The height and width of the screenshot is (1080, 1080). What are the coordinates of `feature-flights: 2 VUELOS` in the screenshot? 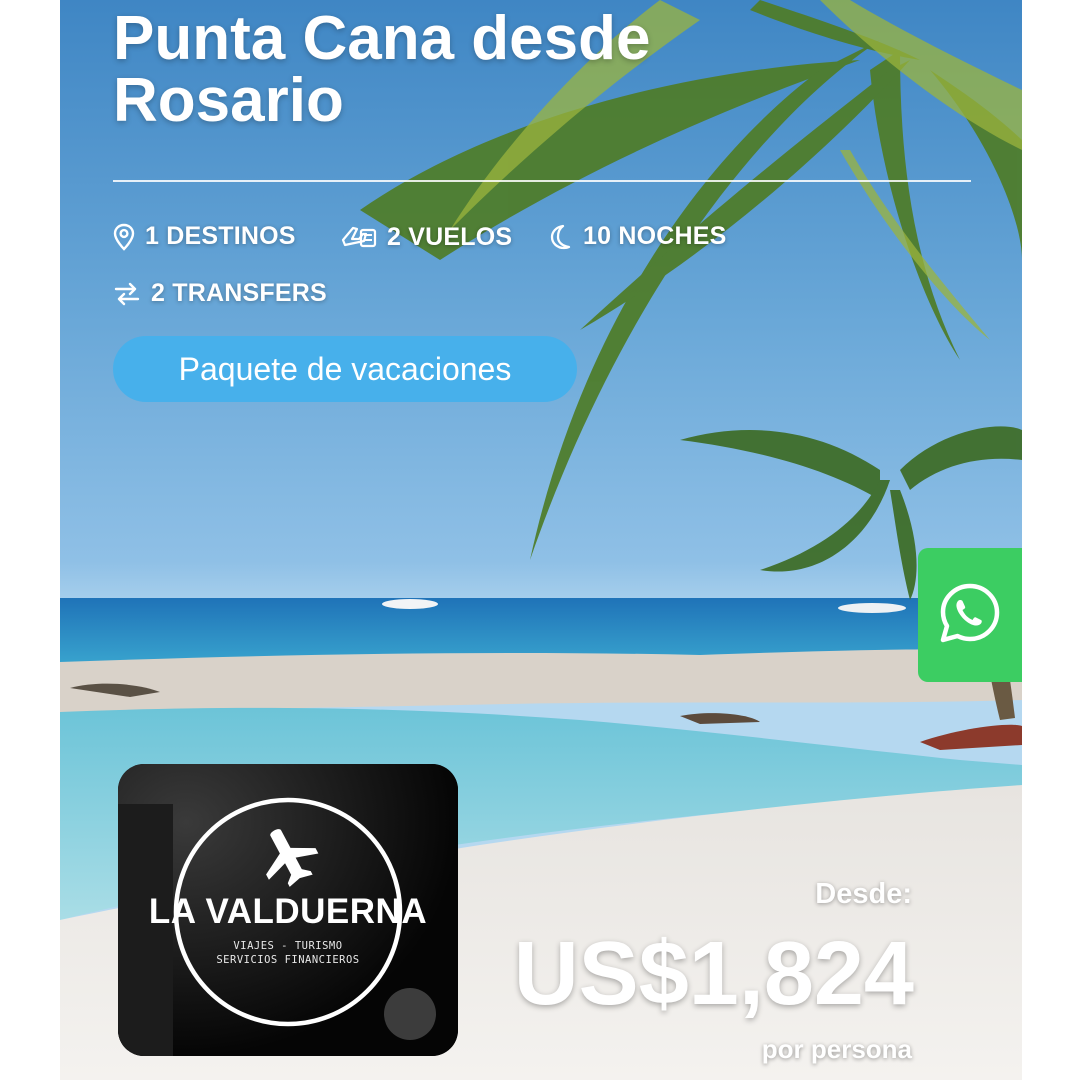 It's located at (425, 237).